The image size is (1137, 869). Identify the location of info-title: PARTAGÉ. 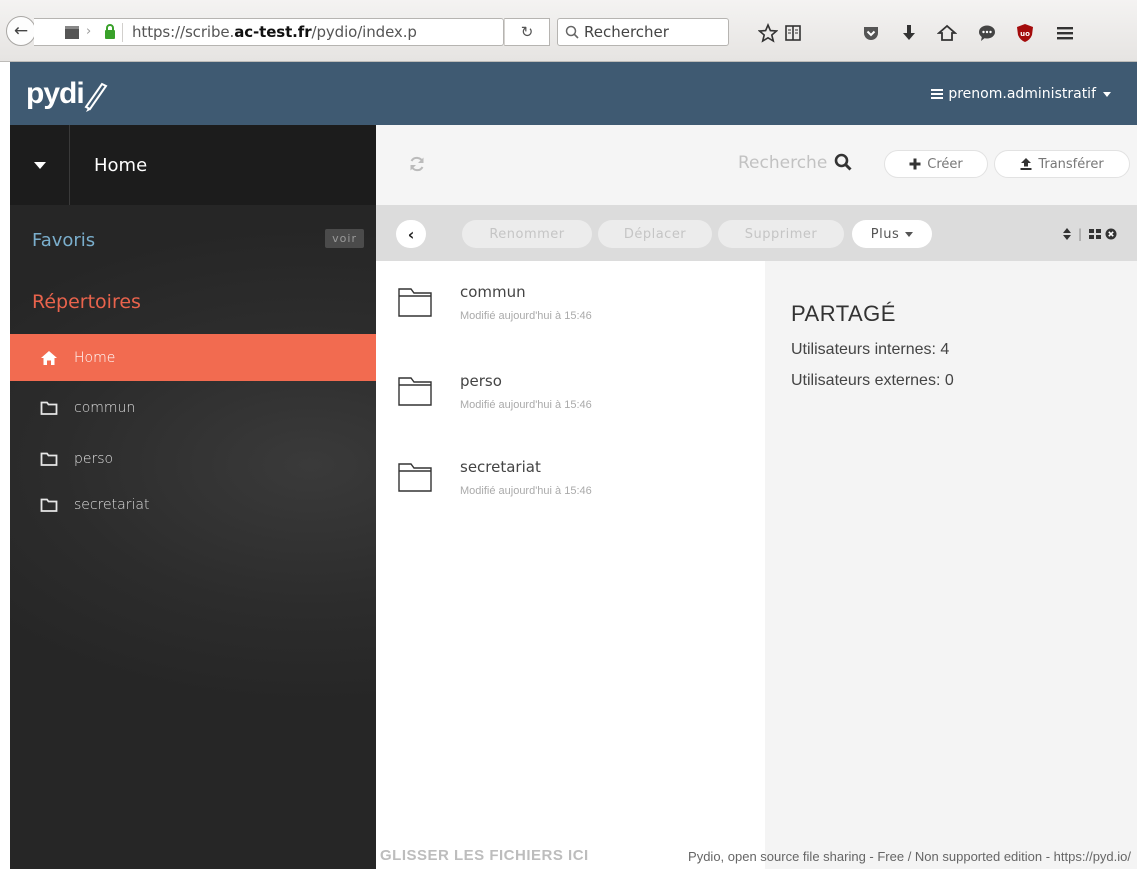
(843, 313).